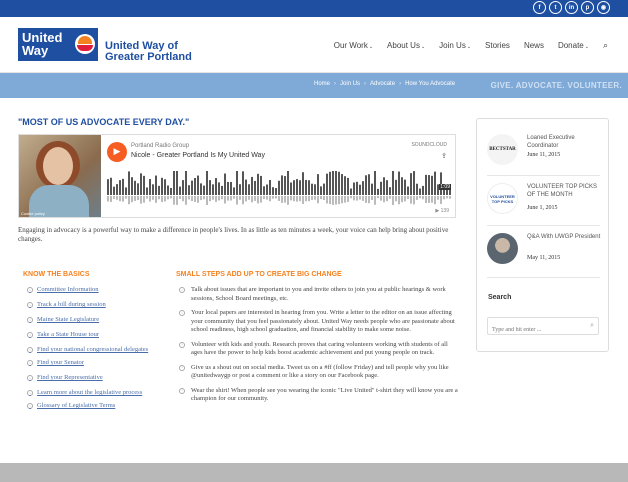 The height and width of the screenshot is (482, 628). Describe the element at coordinates (406, 45) in the screenshot. I see `nav-about-us: About Us⌄` at that location.